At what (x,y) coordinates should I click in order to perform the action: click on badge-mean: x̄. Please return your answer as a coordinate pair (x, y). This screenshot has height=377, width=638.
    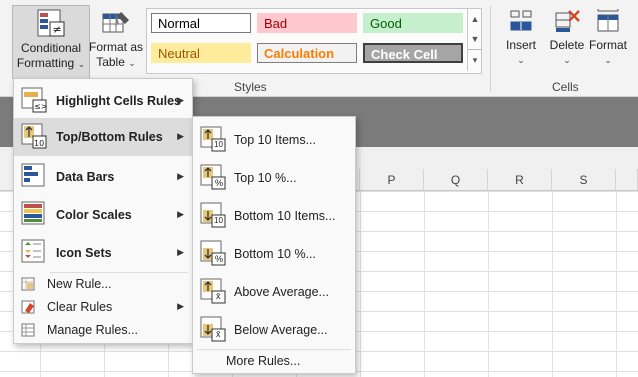
    Looking at the image, I should click on (218, 334).